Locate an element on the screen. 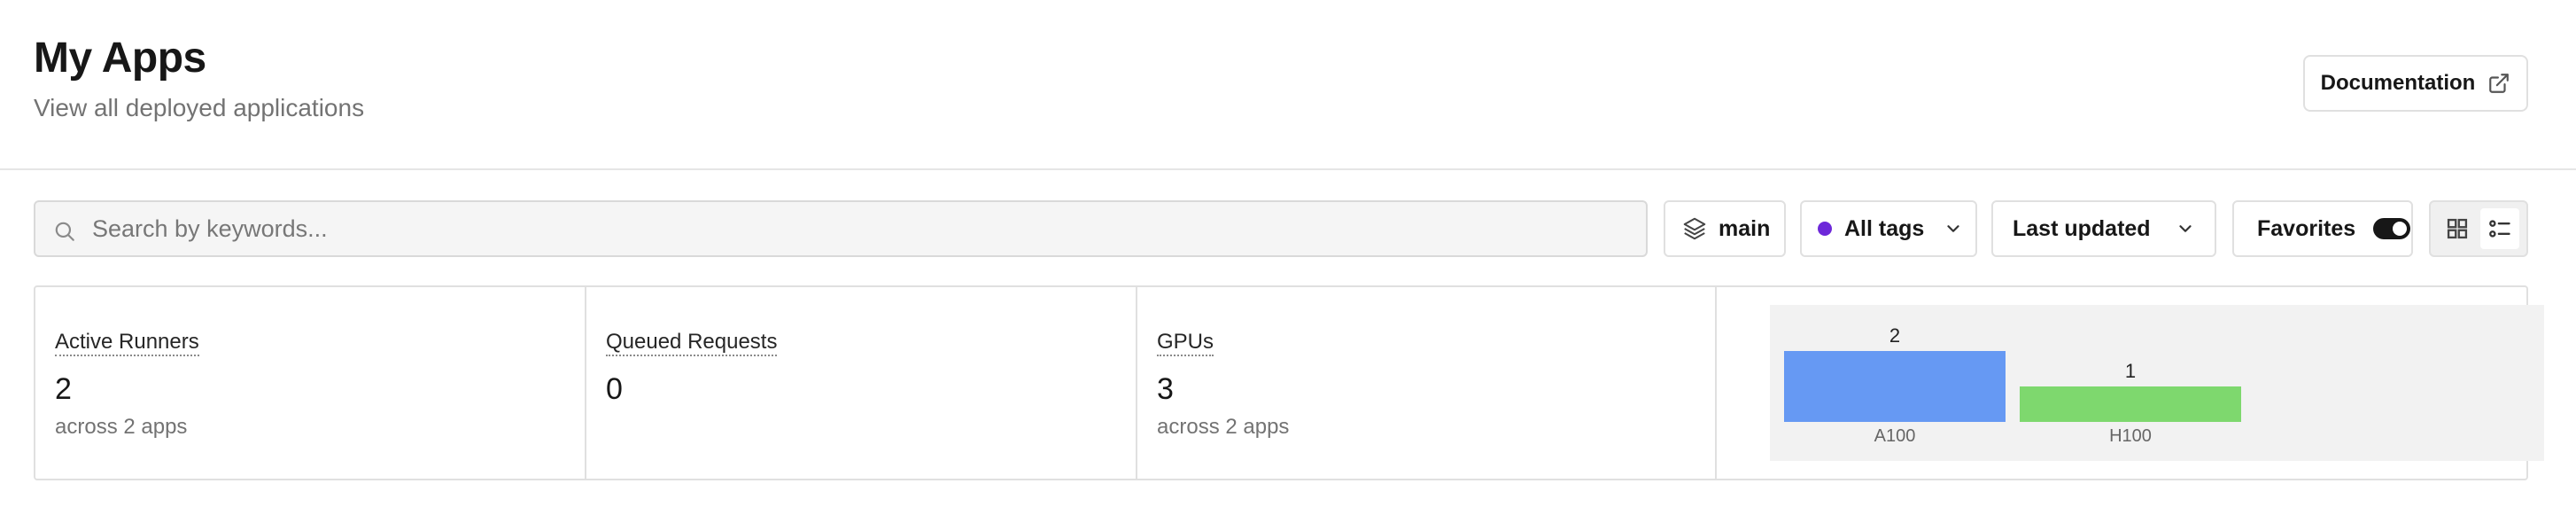 The height and width of the screenshot is (507, 2576). favorites-label: Favorites is located at coordinates (2306, 228).